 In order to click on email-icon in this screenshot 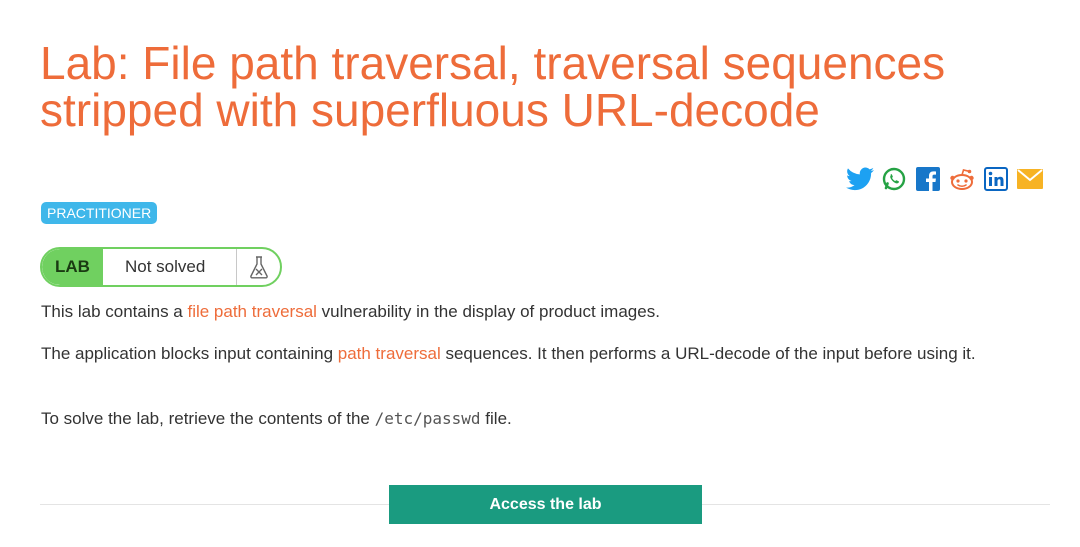, I will do `click(1030, 179)`.